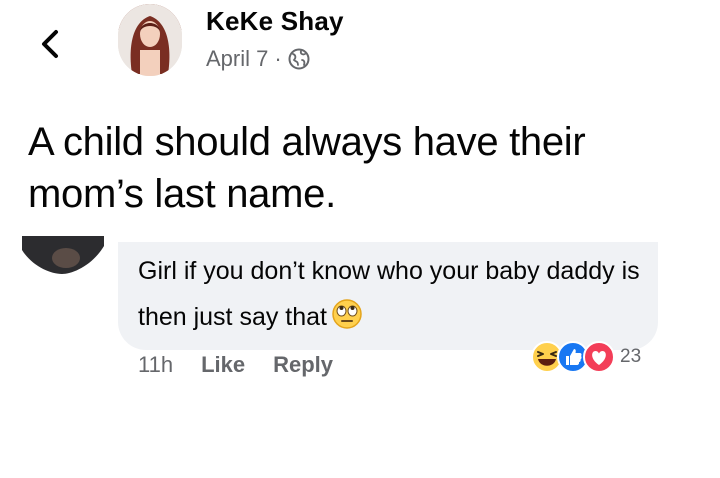 This screenshot has width=720, height=478. I want to click on reply-button: Reply, so click(303, 365).